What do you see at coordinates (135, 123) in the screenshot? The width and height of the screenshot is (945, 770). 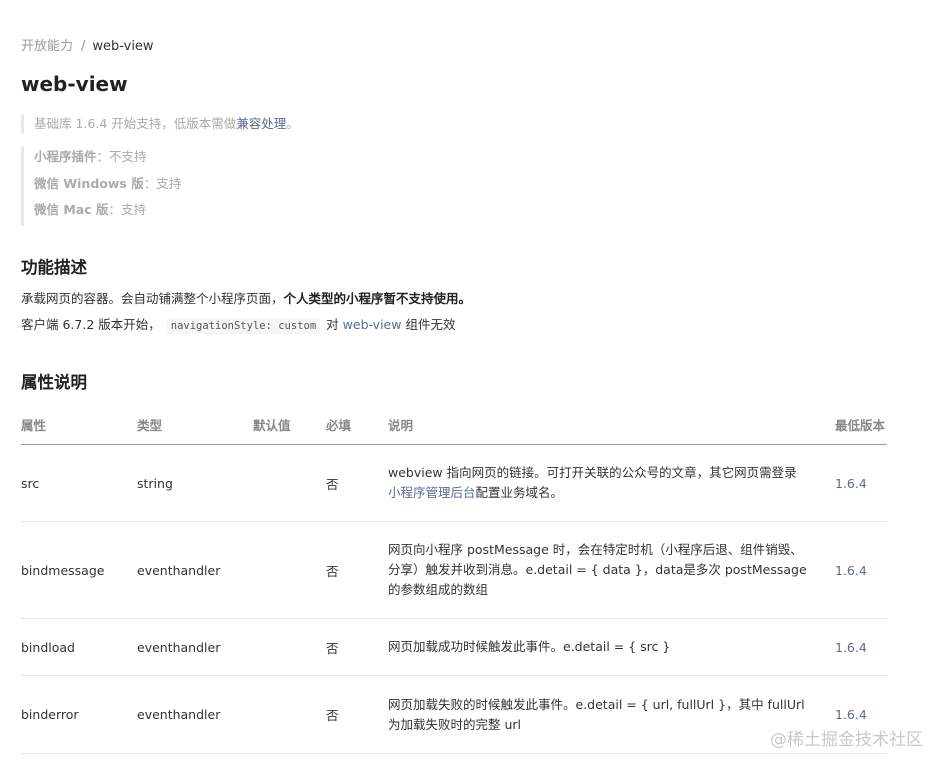 I see `support-note-text: 基础库 1.6.4 开始支持，低版本需做` at bounding box center [135, 123].